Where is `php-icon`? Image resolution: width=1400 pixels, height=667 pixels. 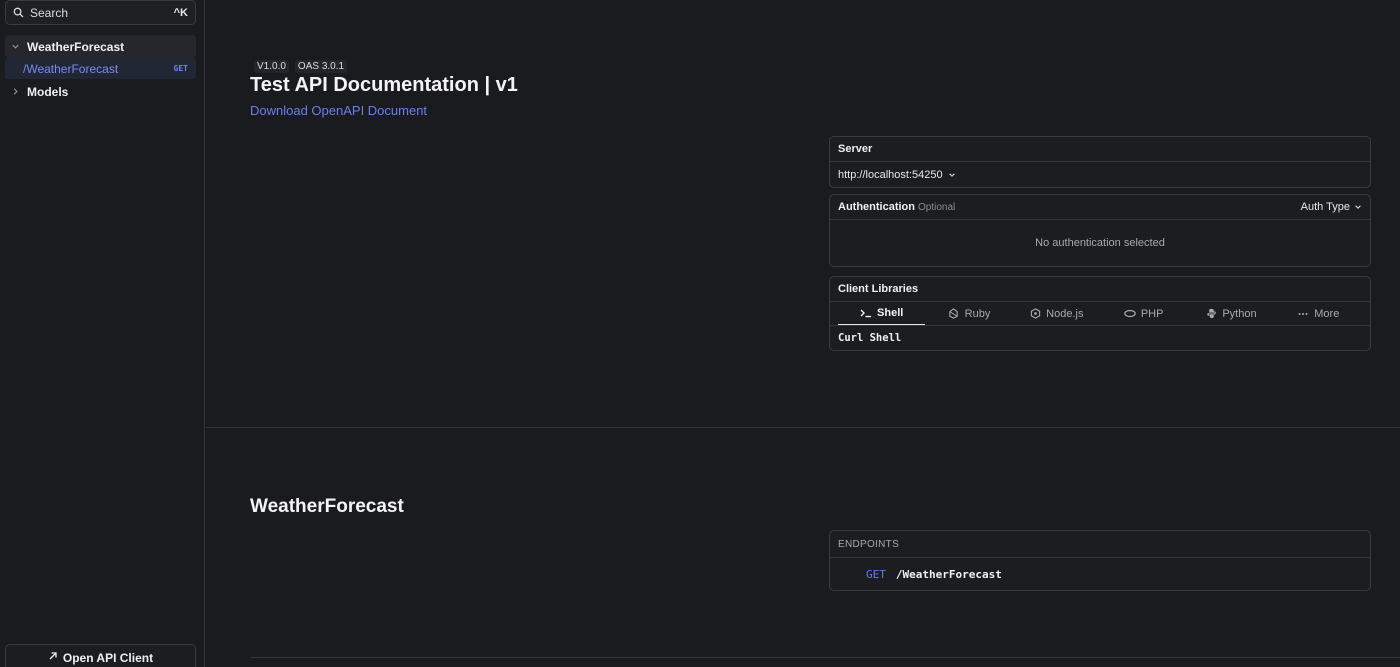 php-icon is located at coordinates (1130, 314).